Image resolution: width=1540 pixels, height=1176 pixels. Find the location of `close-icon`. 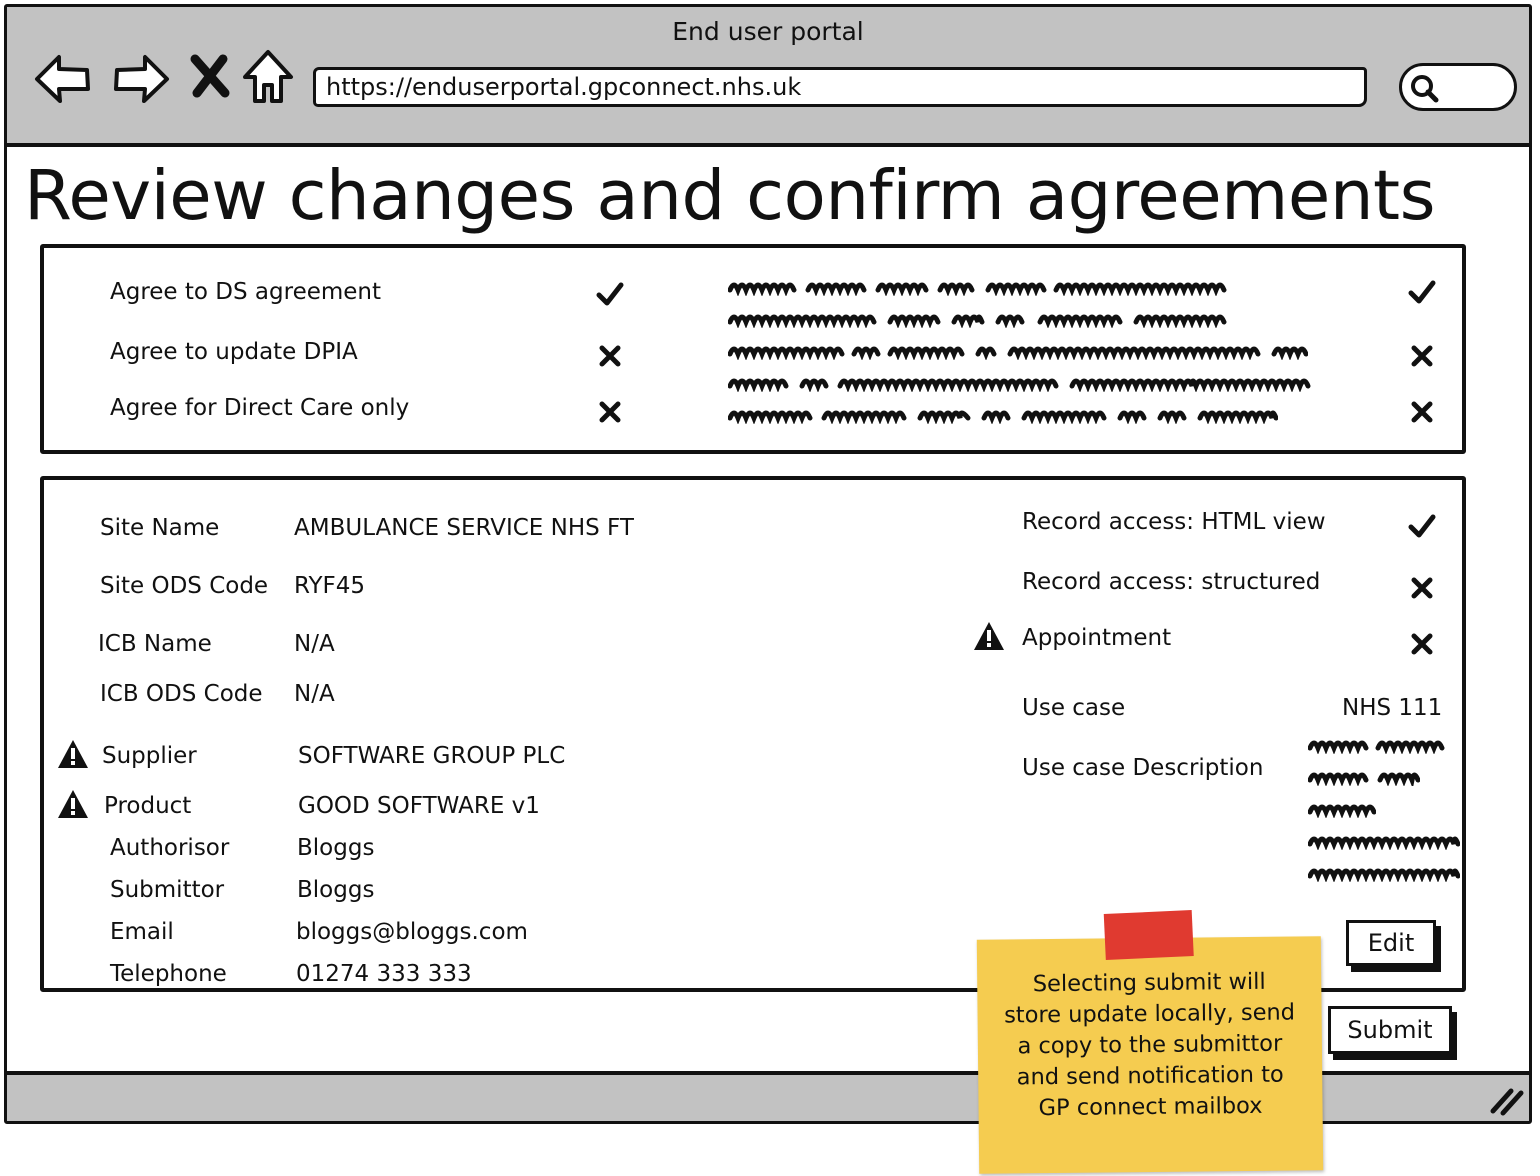

close-icon is located at coordinates (210, 76).